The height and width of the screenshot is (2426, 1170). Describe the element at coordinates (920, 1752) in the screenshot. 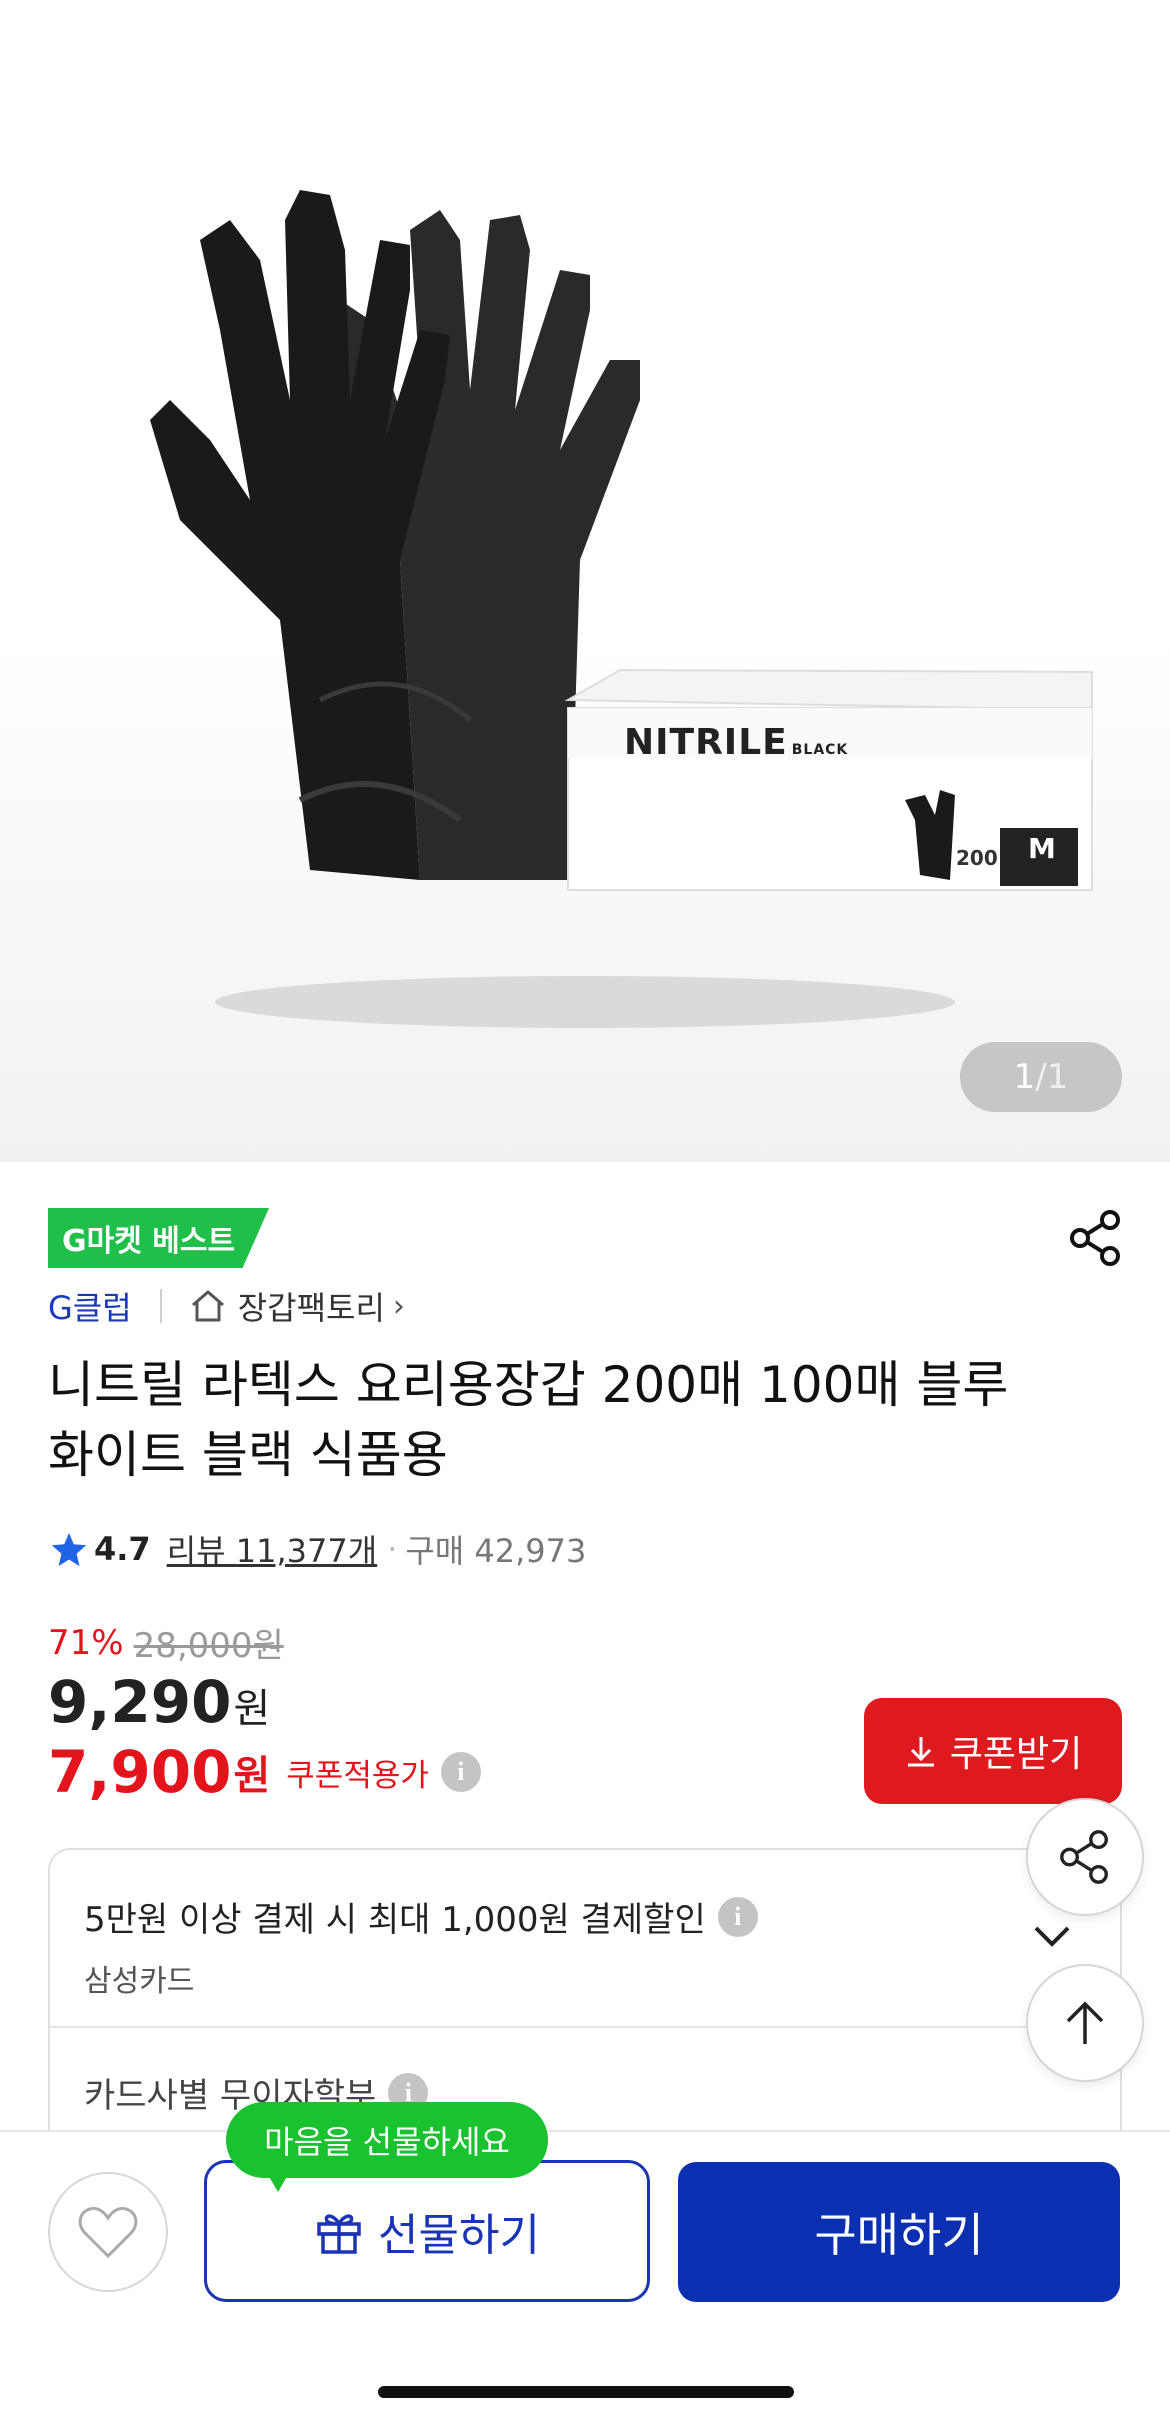

I see `download-icon` at that location.